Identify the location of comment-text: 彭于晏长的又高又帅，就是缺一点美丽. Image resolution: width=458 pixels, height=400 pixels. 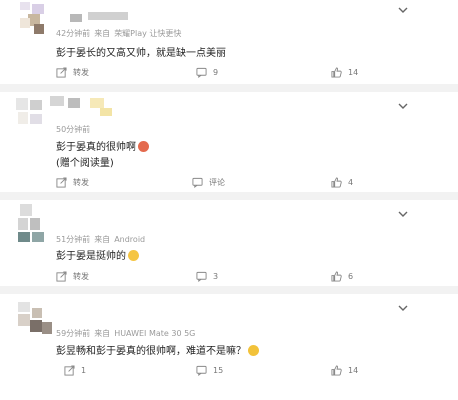
(141, 53).